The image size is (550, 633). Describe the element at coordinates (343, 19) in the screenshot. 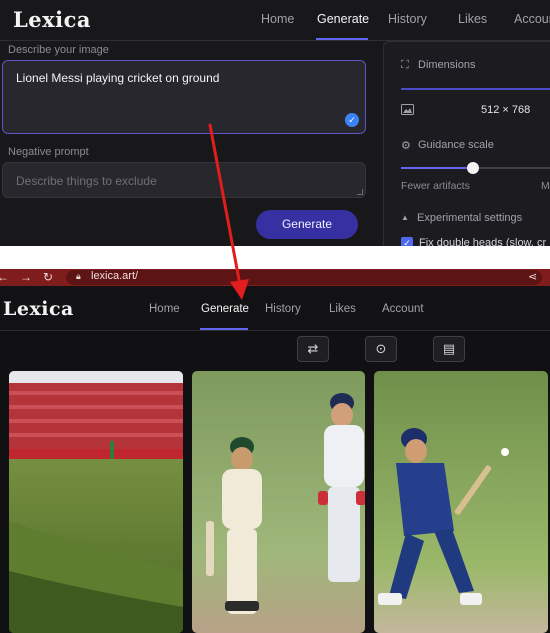

I see `nav-generate: Generate` at that location.